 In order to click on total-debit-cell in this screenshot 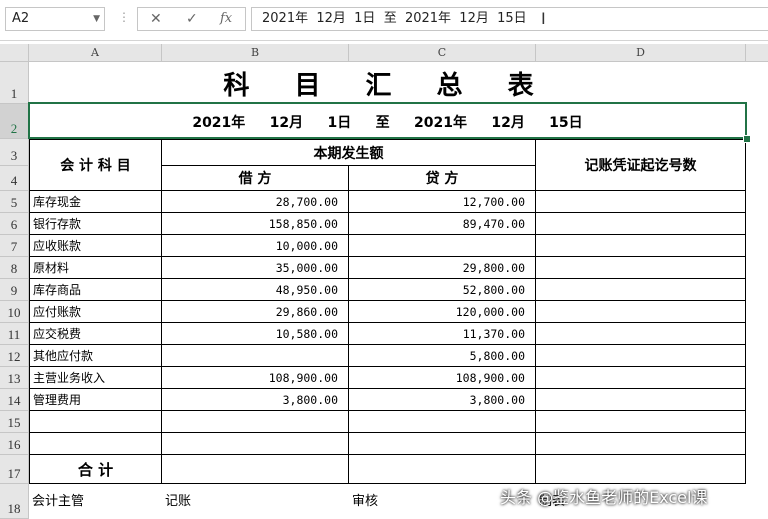, I will do `click(255, 469)`.